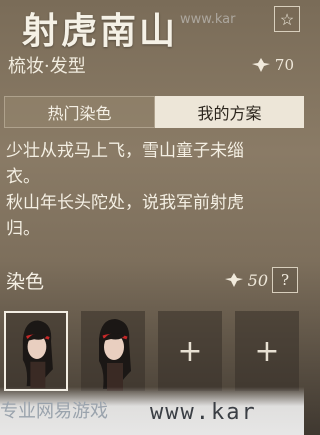 This screenshot has height=435, width=320. Describe the element at coordinates (100, 31) in the screenshot. I see `page-title: 射虎南山` at that location.